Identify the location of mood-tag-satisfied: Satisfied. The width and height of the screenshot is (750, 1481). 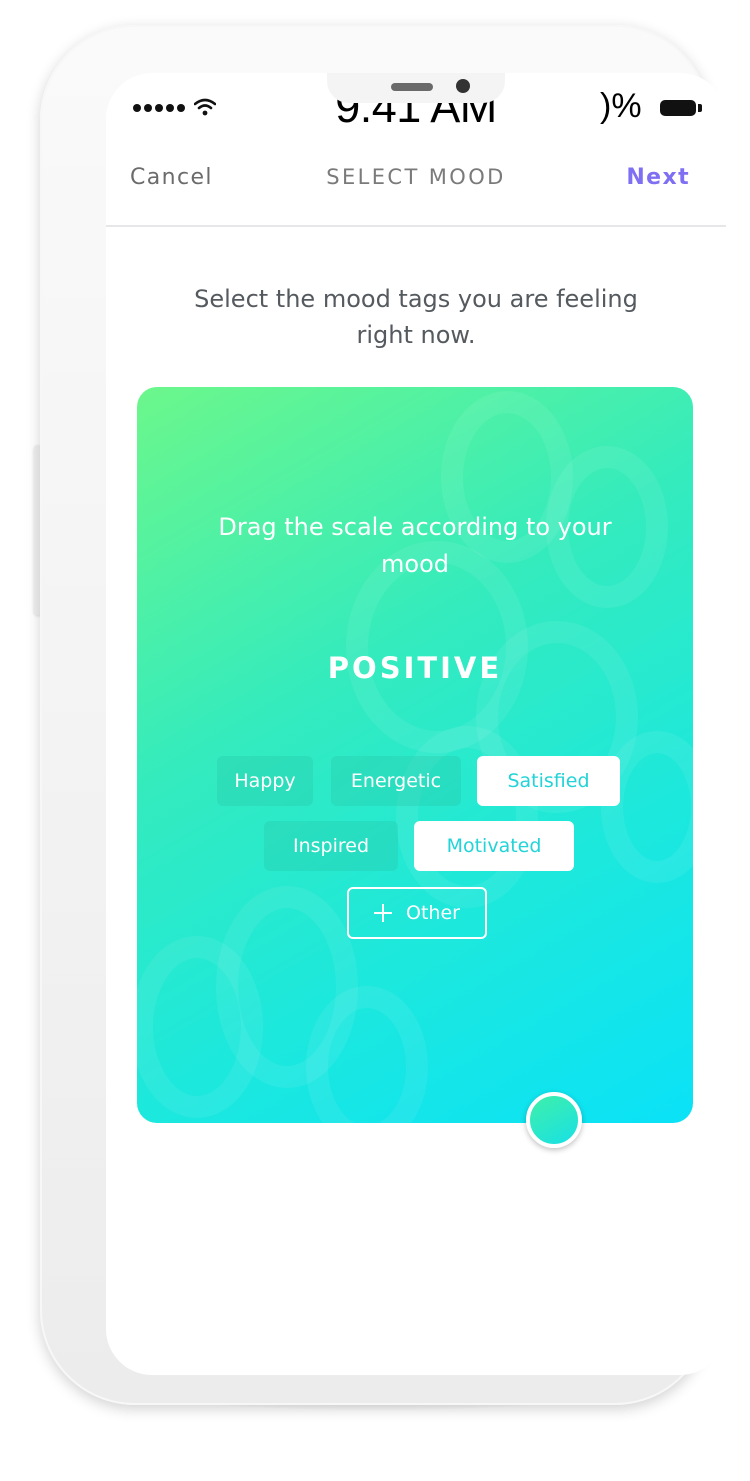
(548, 781).